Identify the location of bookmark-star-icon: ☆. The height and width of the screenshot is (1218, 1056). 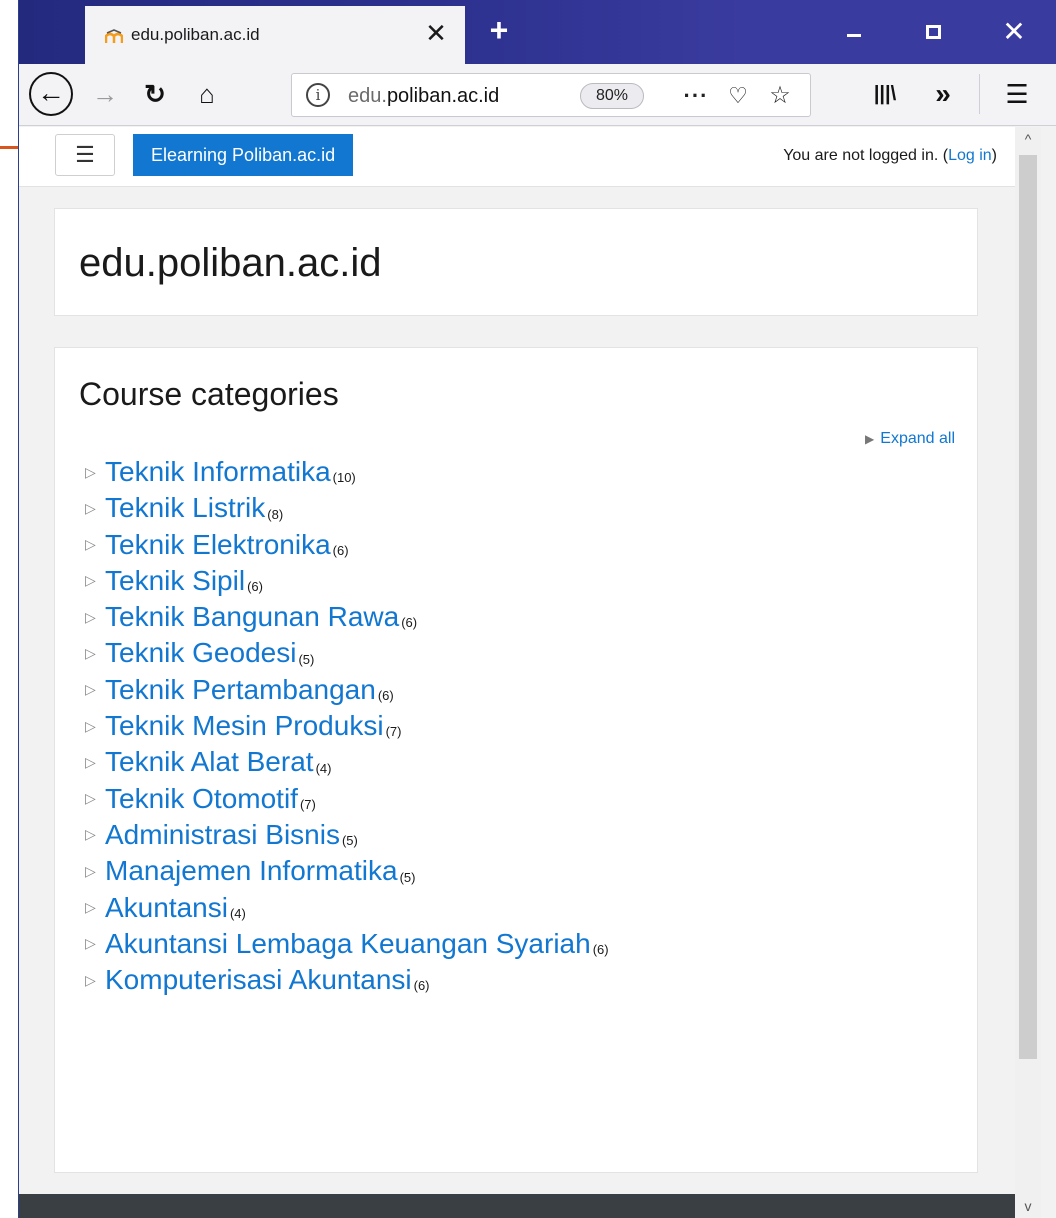
(780, 96).